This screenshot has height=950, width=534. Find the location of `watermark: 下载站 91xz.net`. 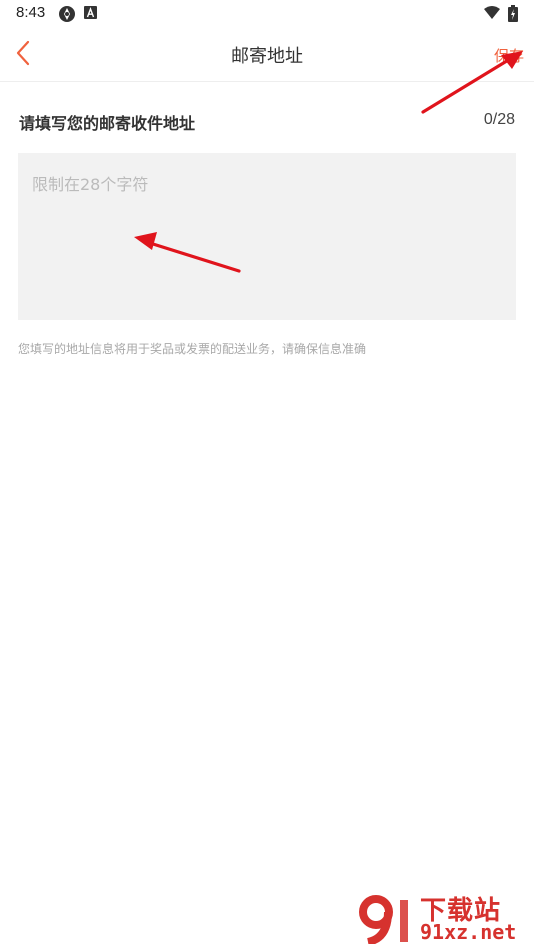

watermark: 下载站 91xz.net is located at coordinates (443, 919).